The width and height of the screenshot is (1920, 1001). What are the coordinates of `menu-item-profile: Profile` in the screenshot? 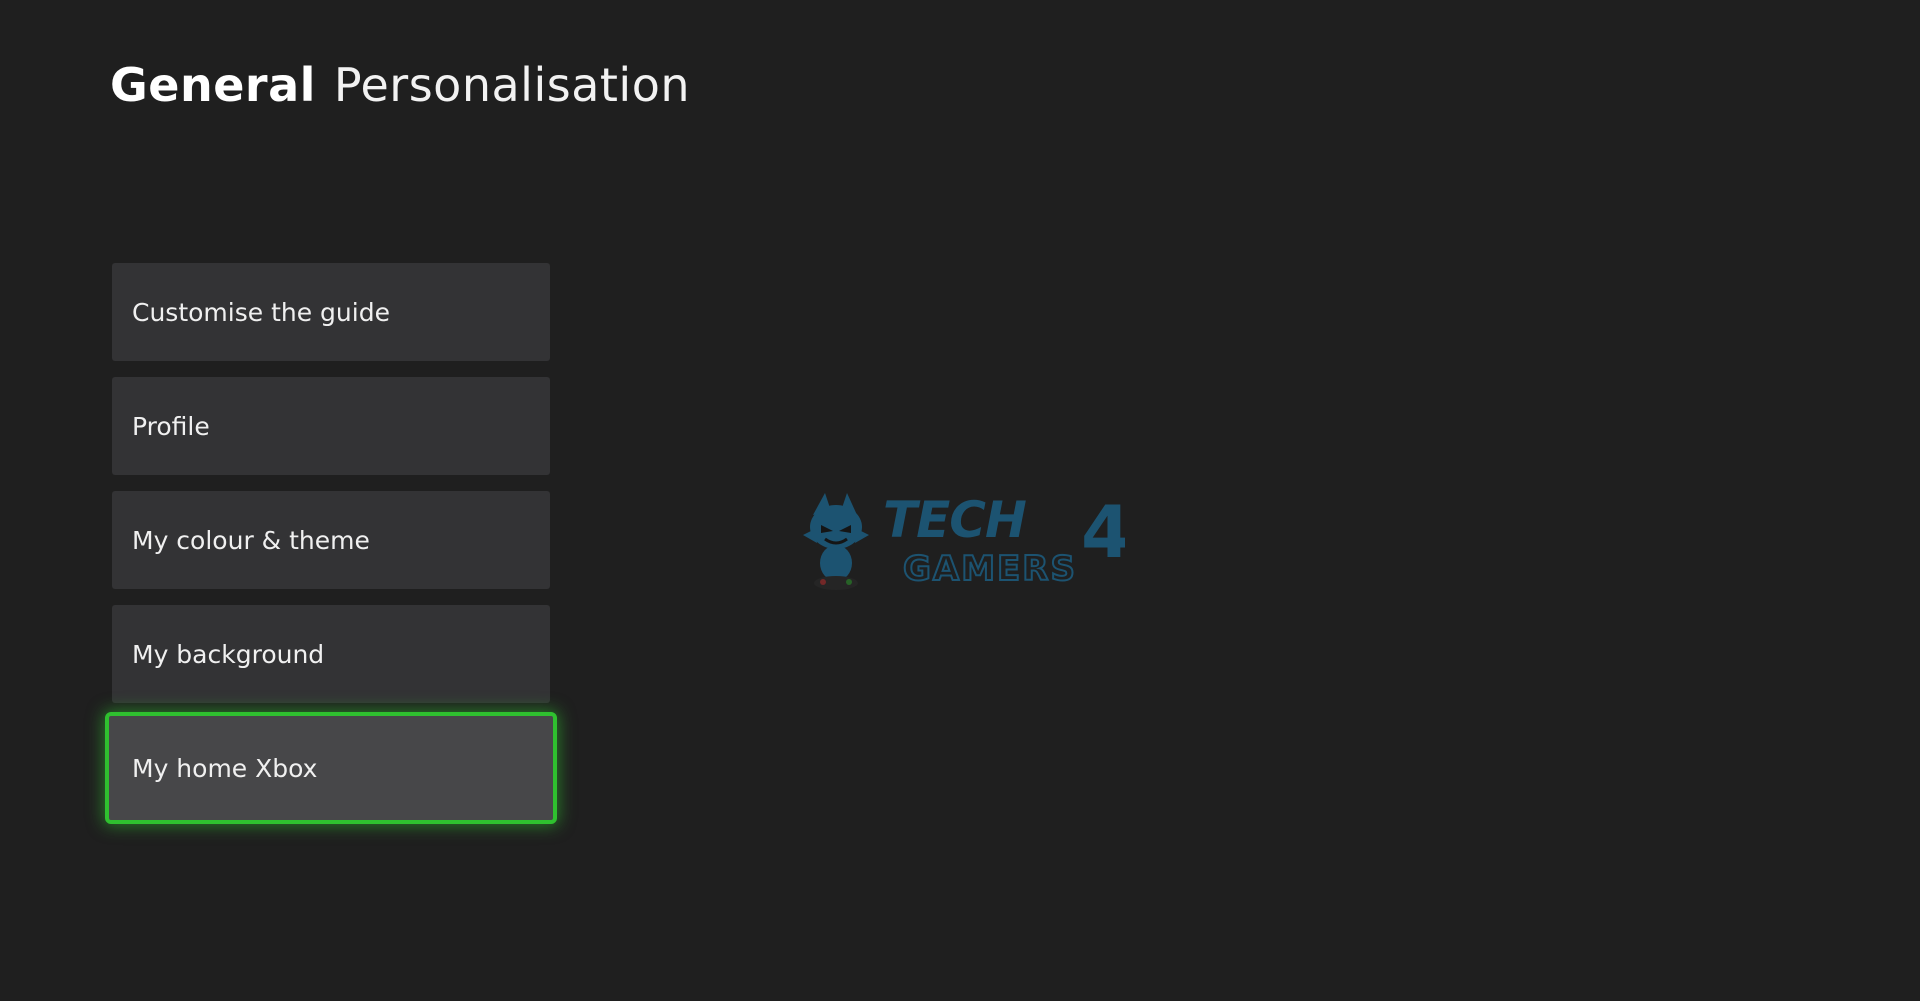 It's located at (331, 426).